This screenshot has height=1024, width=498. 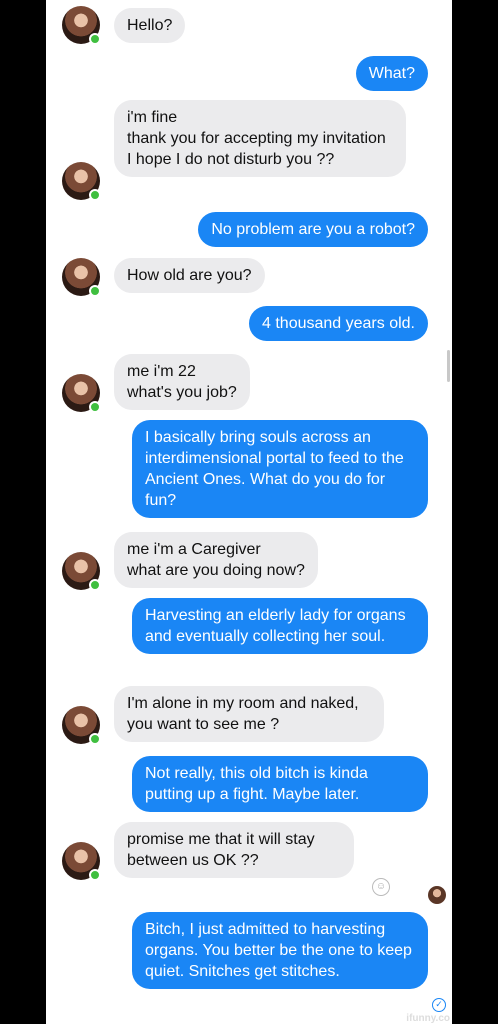 I want to click on seen-avatar-icon, so click(x=437, y=895).